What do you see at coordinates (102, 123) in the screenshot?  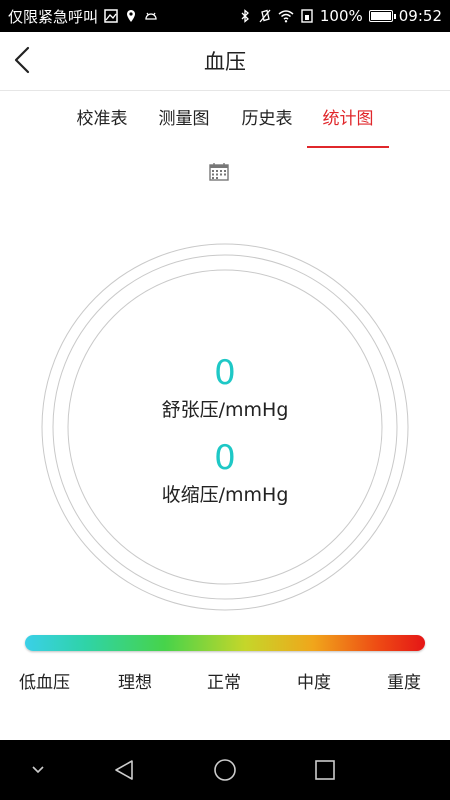 I see `tab-calibration: 校准表` at bounding box center [102, 123].